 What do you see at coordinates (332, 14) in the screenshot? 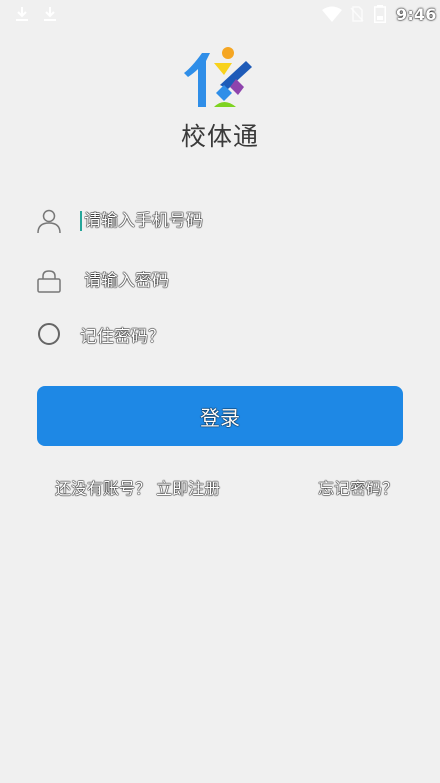
I see `wifi-icon` at bounding box center [332, 14].